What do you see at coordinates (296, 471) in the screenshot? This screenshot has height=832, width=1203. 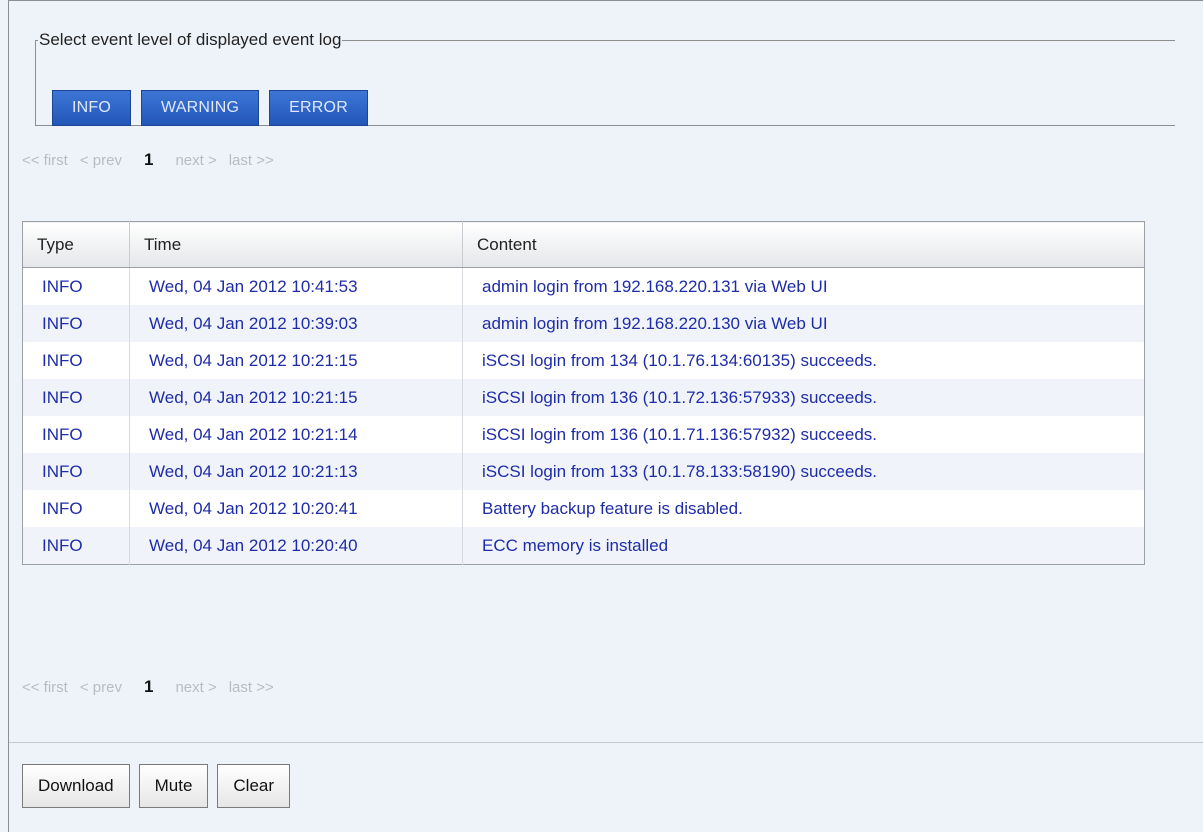 I see `cell-time: Wed, 04 Jan 2012 10:21:13` at bounding box center [296, 471].